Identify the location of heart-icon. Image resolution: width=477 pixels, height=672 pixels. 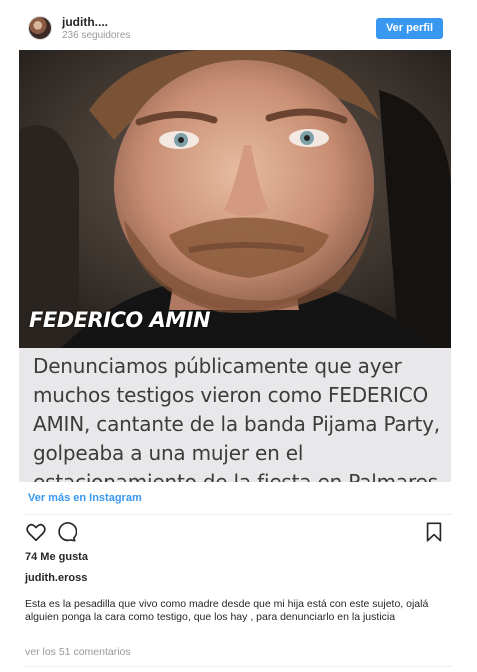
(36, 532).